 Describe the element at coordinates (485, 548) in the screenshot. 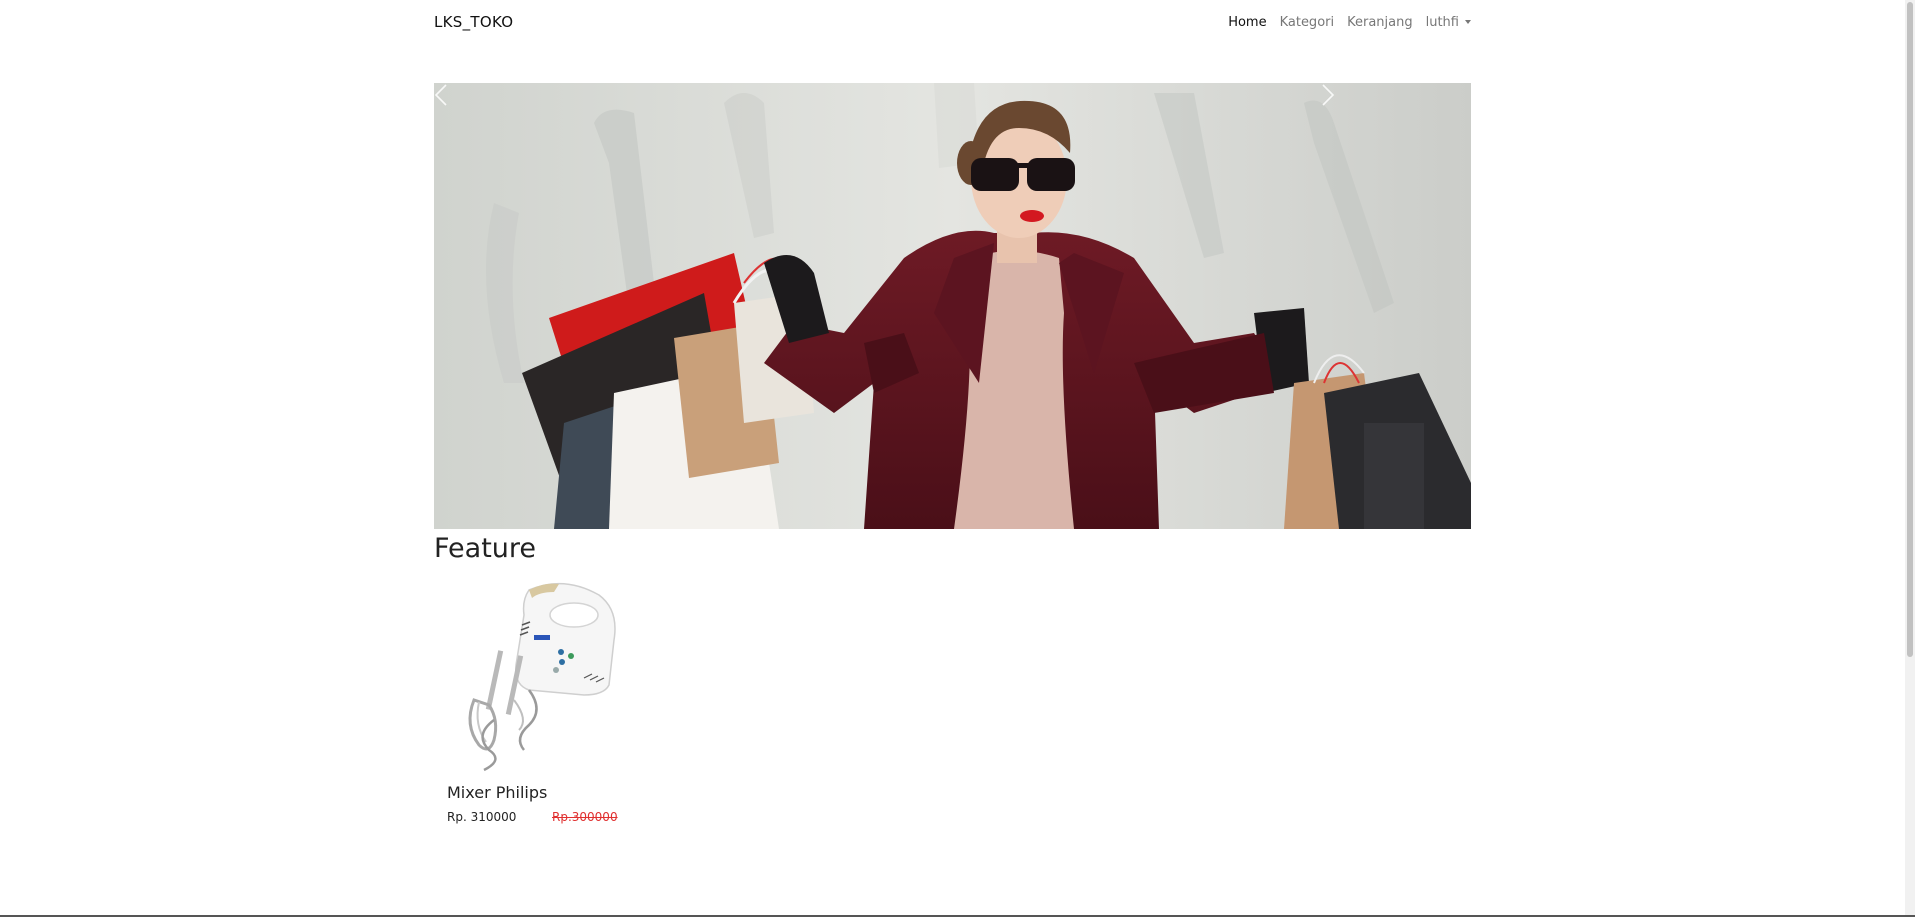

I see `feature-heading: Feature` at that location.